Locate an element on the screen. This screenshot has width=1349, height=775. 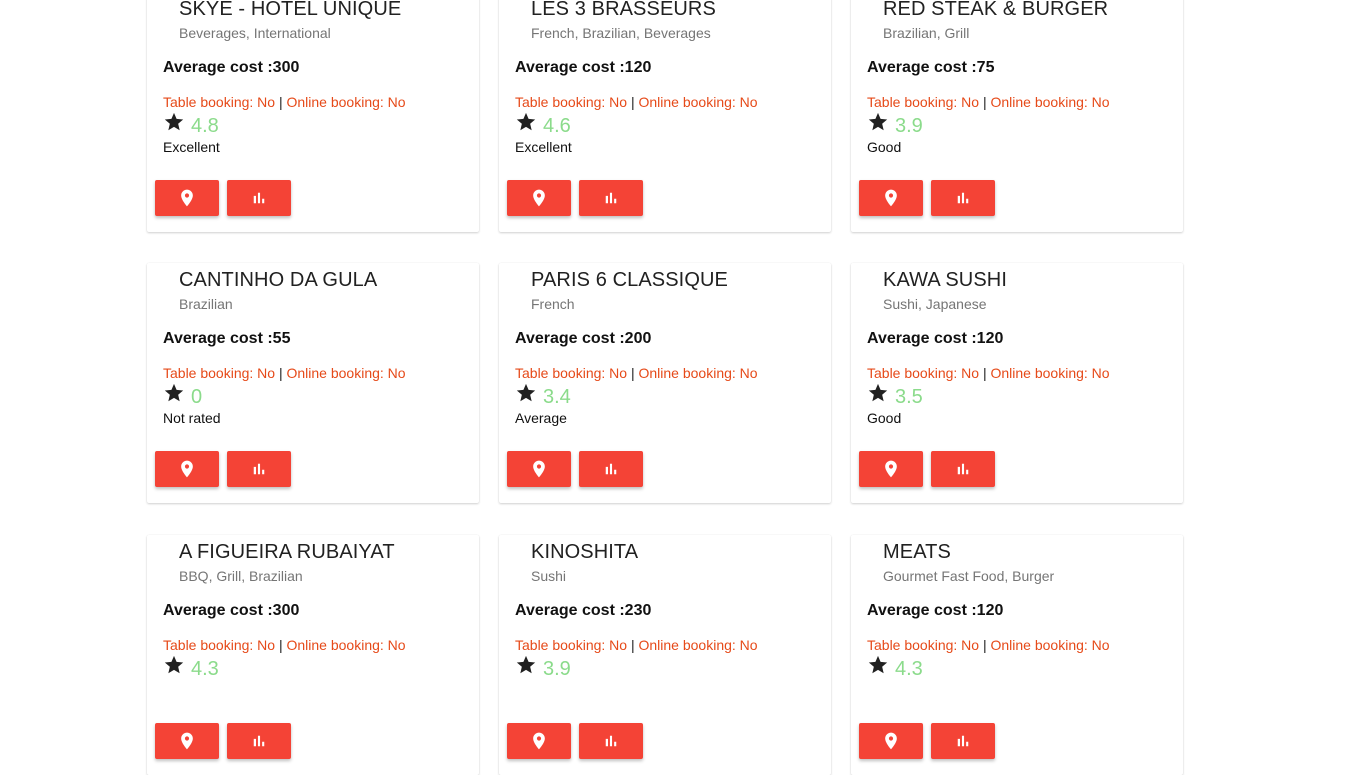
average-cost: Average cost :230 is located at coordinates (583, 610).